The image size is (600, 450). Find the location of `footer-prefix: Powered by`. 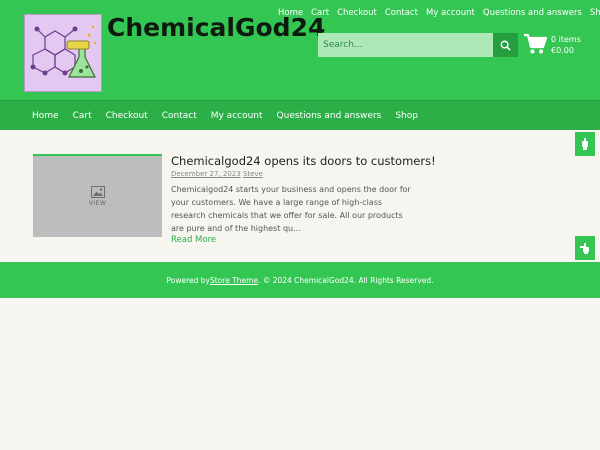

footer-prefix: Powered by is located at coordinates (188, 280).